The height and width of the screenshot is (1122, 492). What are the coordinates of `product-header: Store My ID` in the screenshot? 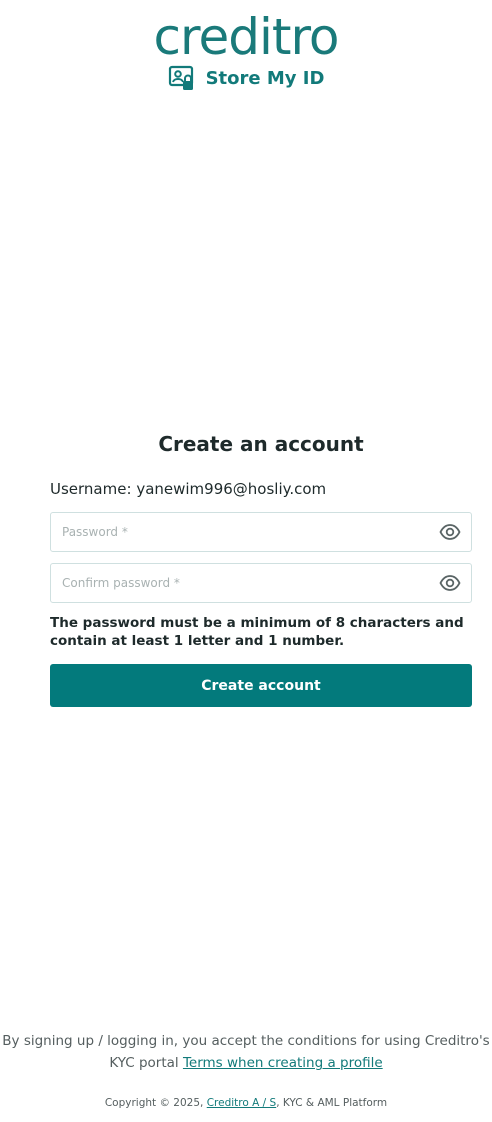 It's located at (246, 78).